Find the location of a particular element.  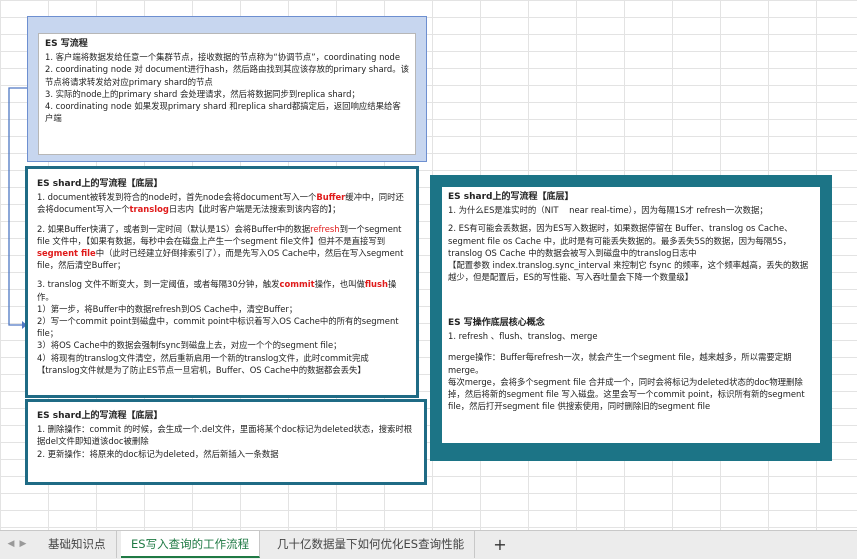

tab-es-write-query-flow: ES写入查询的工作流程 is located at coordinates (191, 544).